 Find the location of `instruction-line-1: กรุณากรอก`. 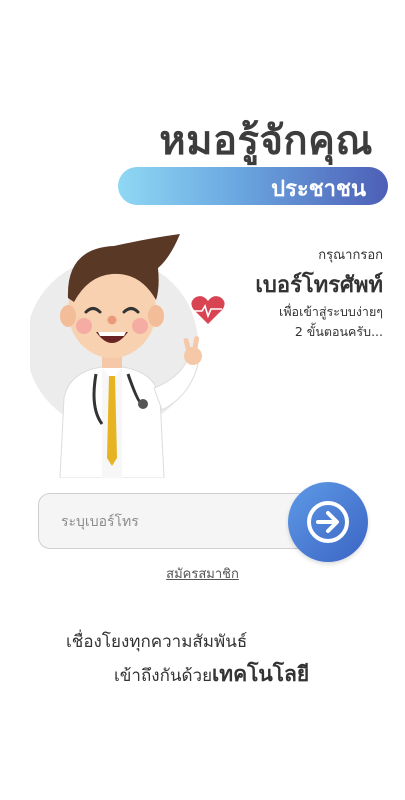

instruction-line-1: กรุณากรอก is located at coordinates (350, 255).